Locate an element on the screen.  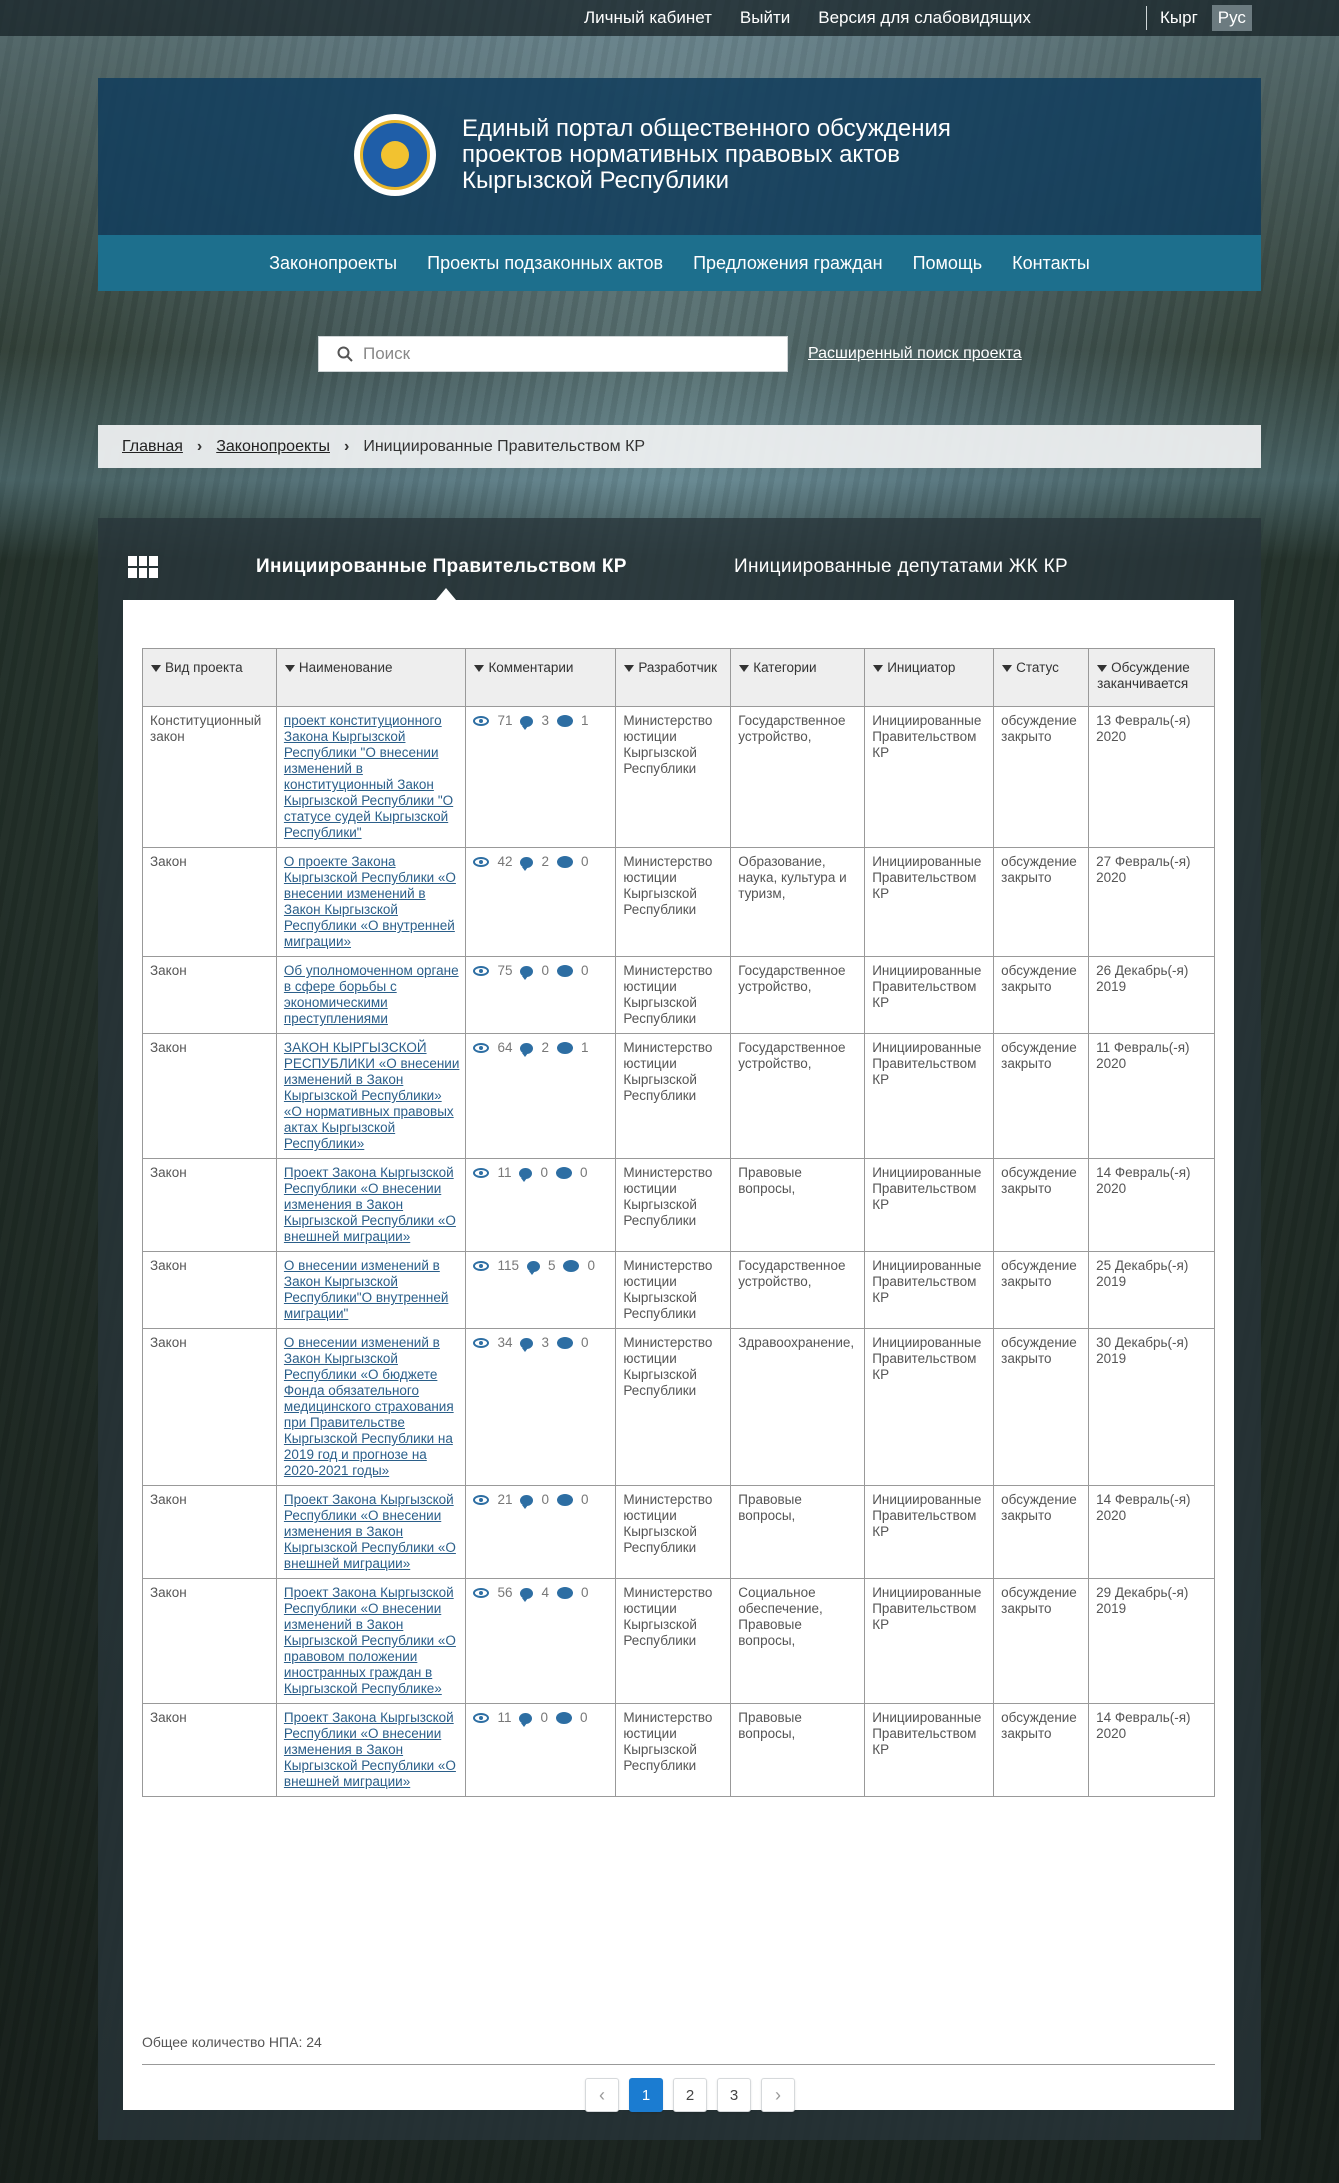
views-count: 71 is located at coordinates (505, 720).